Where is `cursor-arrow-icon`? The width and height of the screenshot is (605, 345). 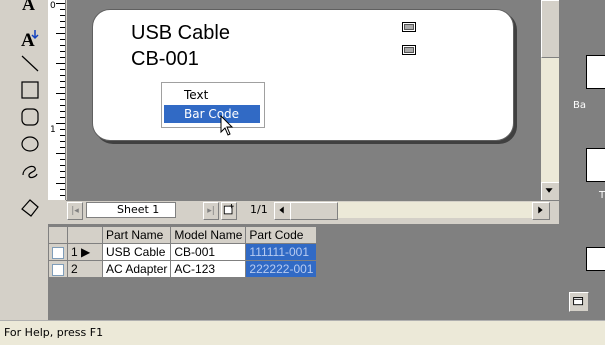
cursor-arrow-icon is located at coordinates (227, 125).